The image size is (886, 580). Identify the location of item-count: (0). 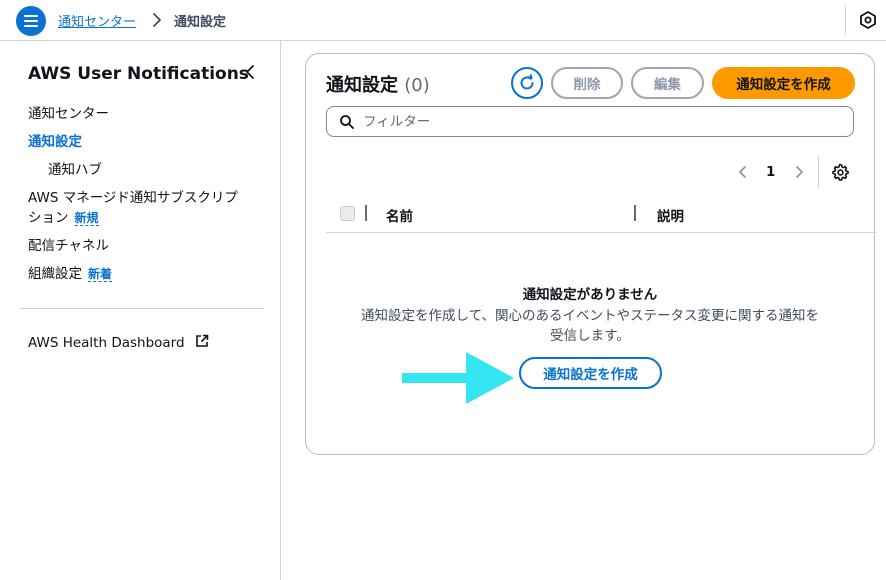
(417, 85).